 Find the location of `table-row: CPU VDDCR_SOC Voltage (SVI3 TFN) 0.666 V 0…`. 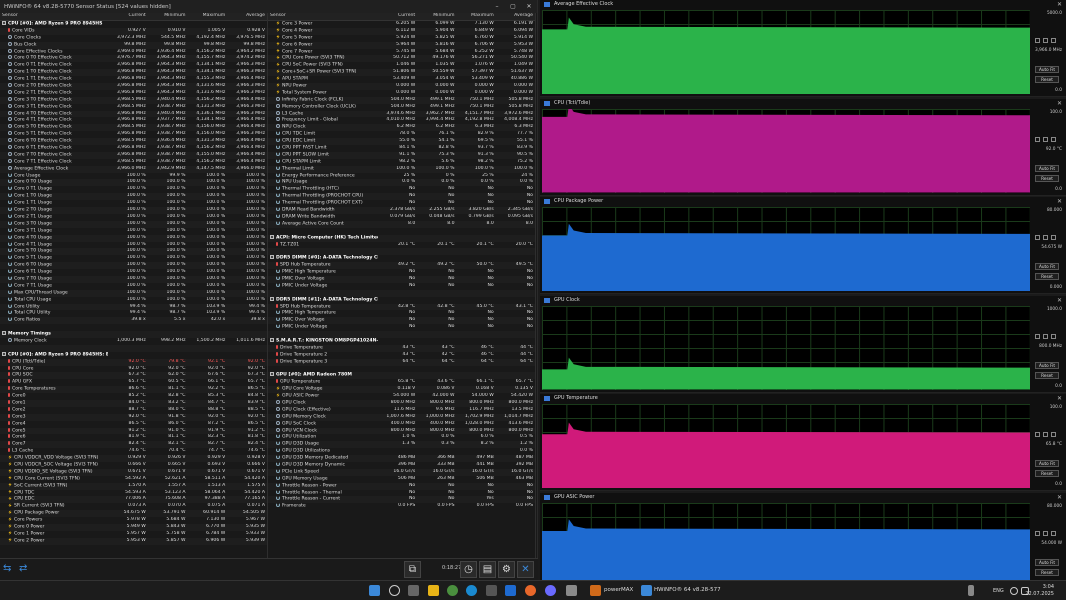

table-row: CPU VDDCR_SOC Voltage (SVI3 TFN) 0.666 V 0… is located at coordinates (133, 465).